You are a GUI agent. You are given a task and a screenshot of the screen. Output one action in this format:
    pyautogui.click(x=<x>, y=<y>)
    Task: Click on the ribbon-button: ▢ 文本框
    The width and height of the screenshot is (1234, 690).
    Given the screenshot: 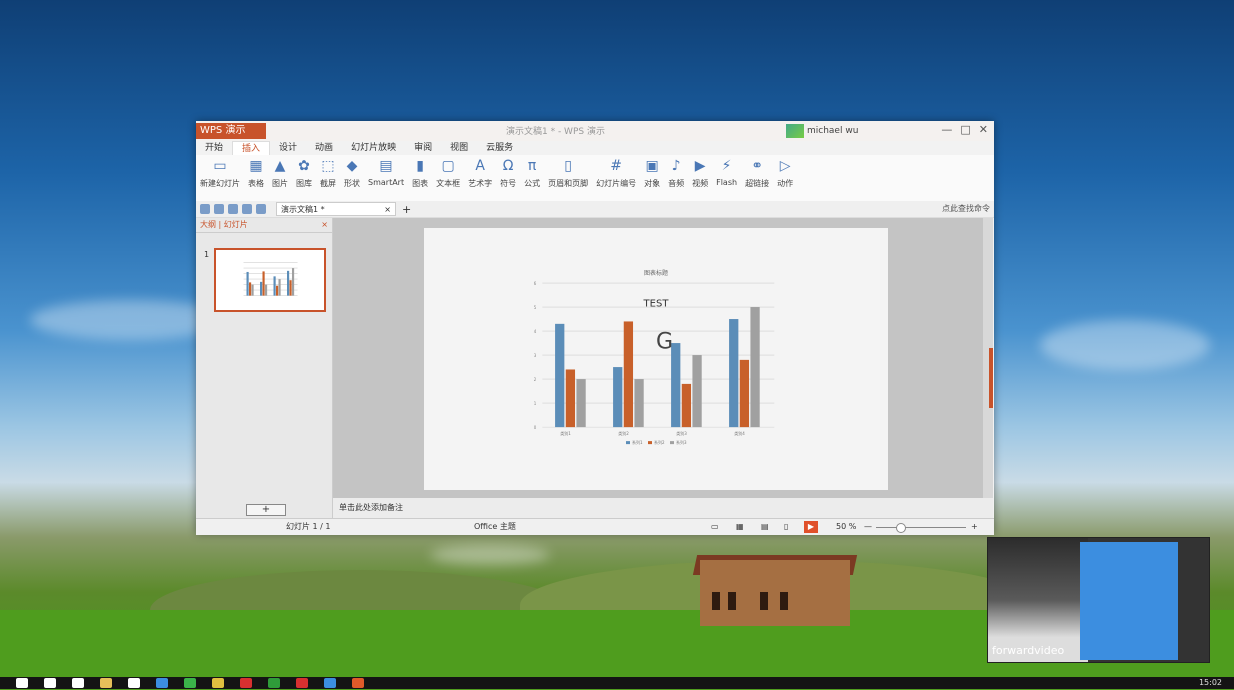 What is the action you would take?
    pyautogui.click(x=448, y=179)
    